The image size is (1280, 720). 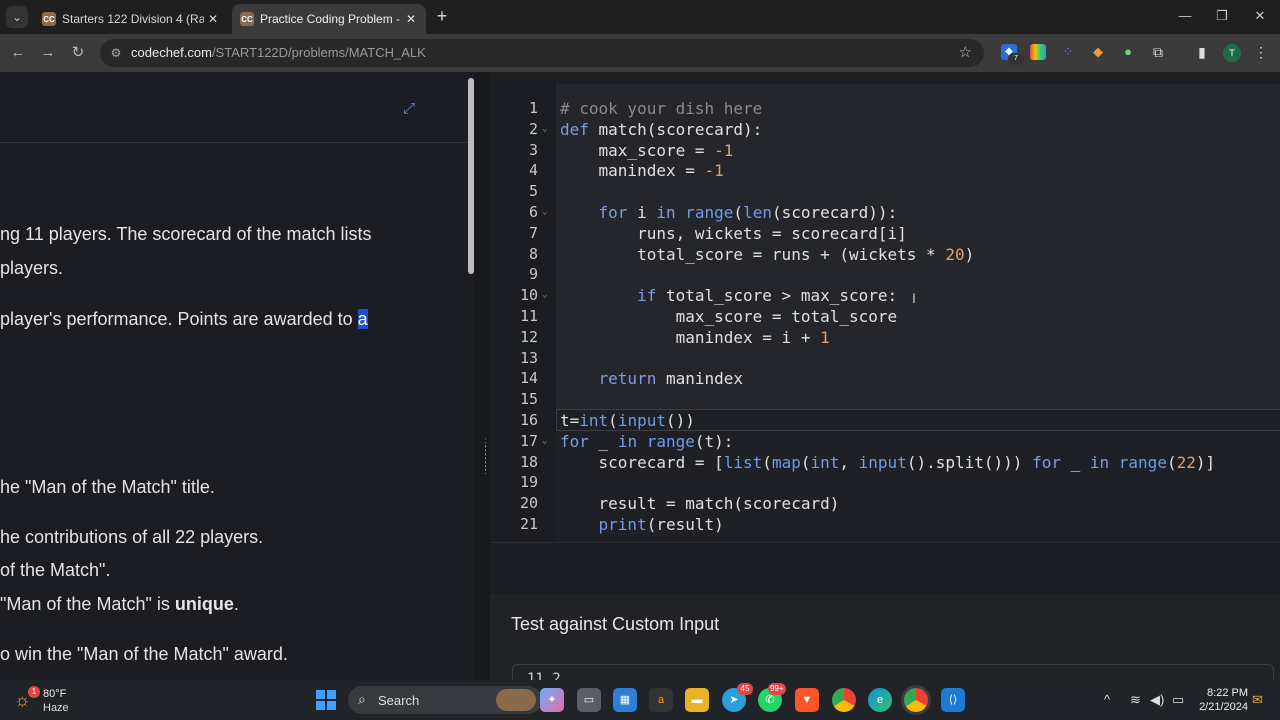 I want to click on tab-practice-coding-problem: CC Practice Coding Problem - CodeChef ✕, so click(x=329, y=19).